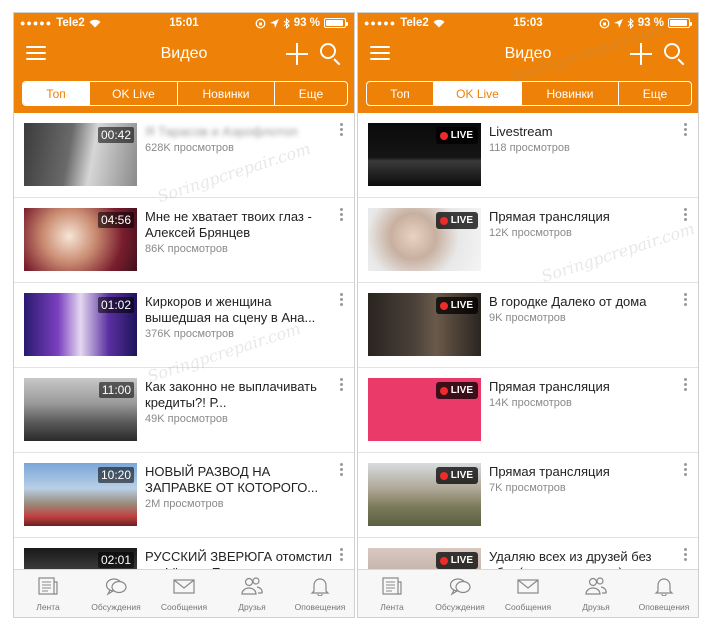 The width and height of the screenshot is (712, 631). I want to click on video-views: 628K просмотров, so click(189, 148).